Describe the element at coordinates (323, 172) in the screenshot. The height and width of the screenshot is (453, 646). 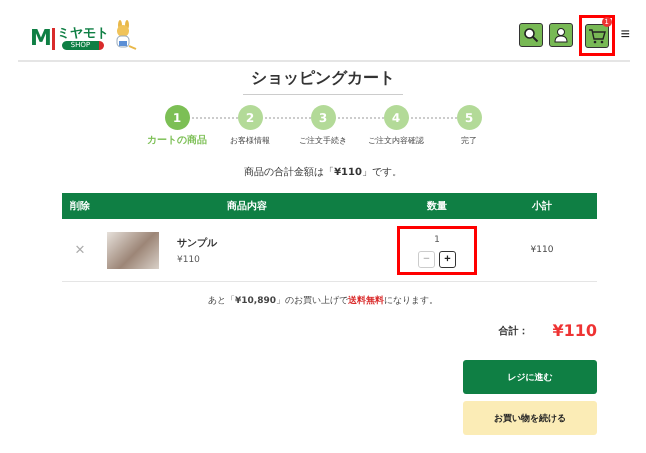
I see `cart-total-message: 商品の合計金額は「¥110」です。` at that location.